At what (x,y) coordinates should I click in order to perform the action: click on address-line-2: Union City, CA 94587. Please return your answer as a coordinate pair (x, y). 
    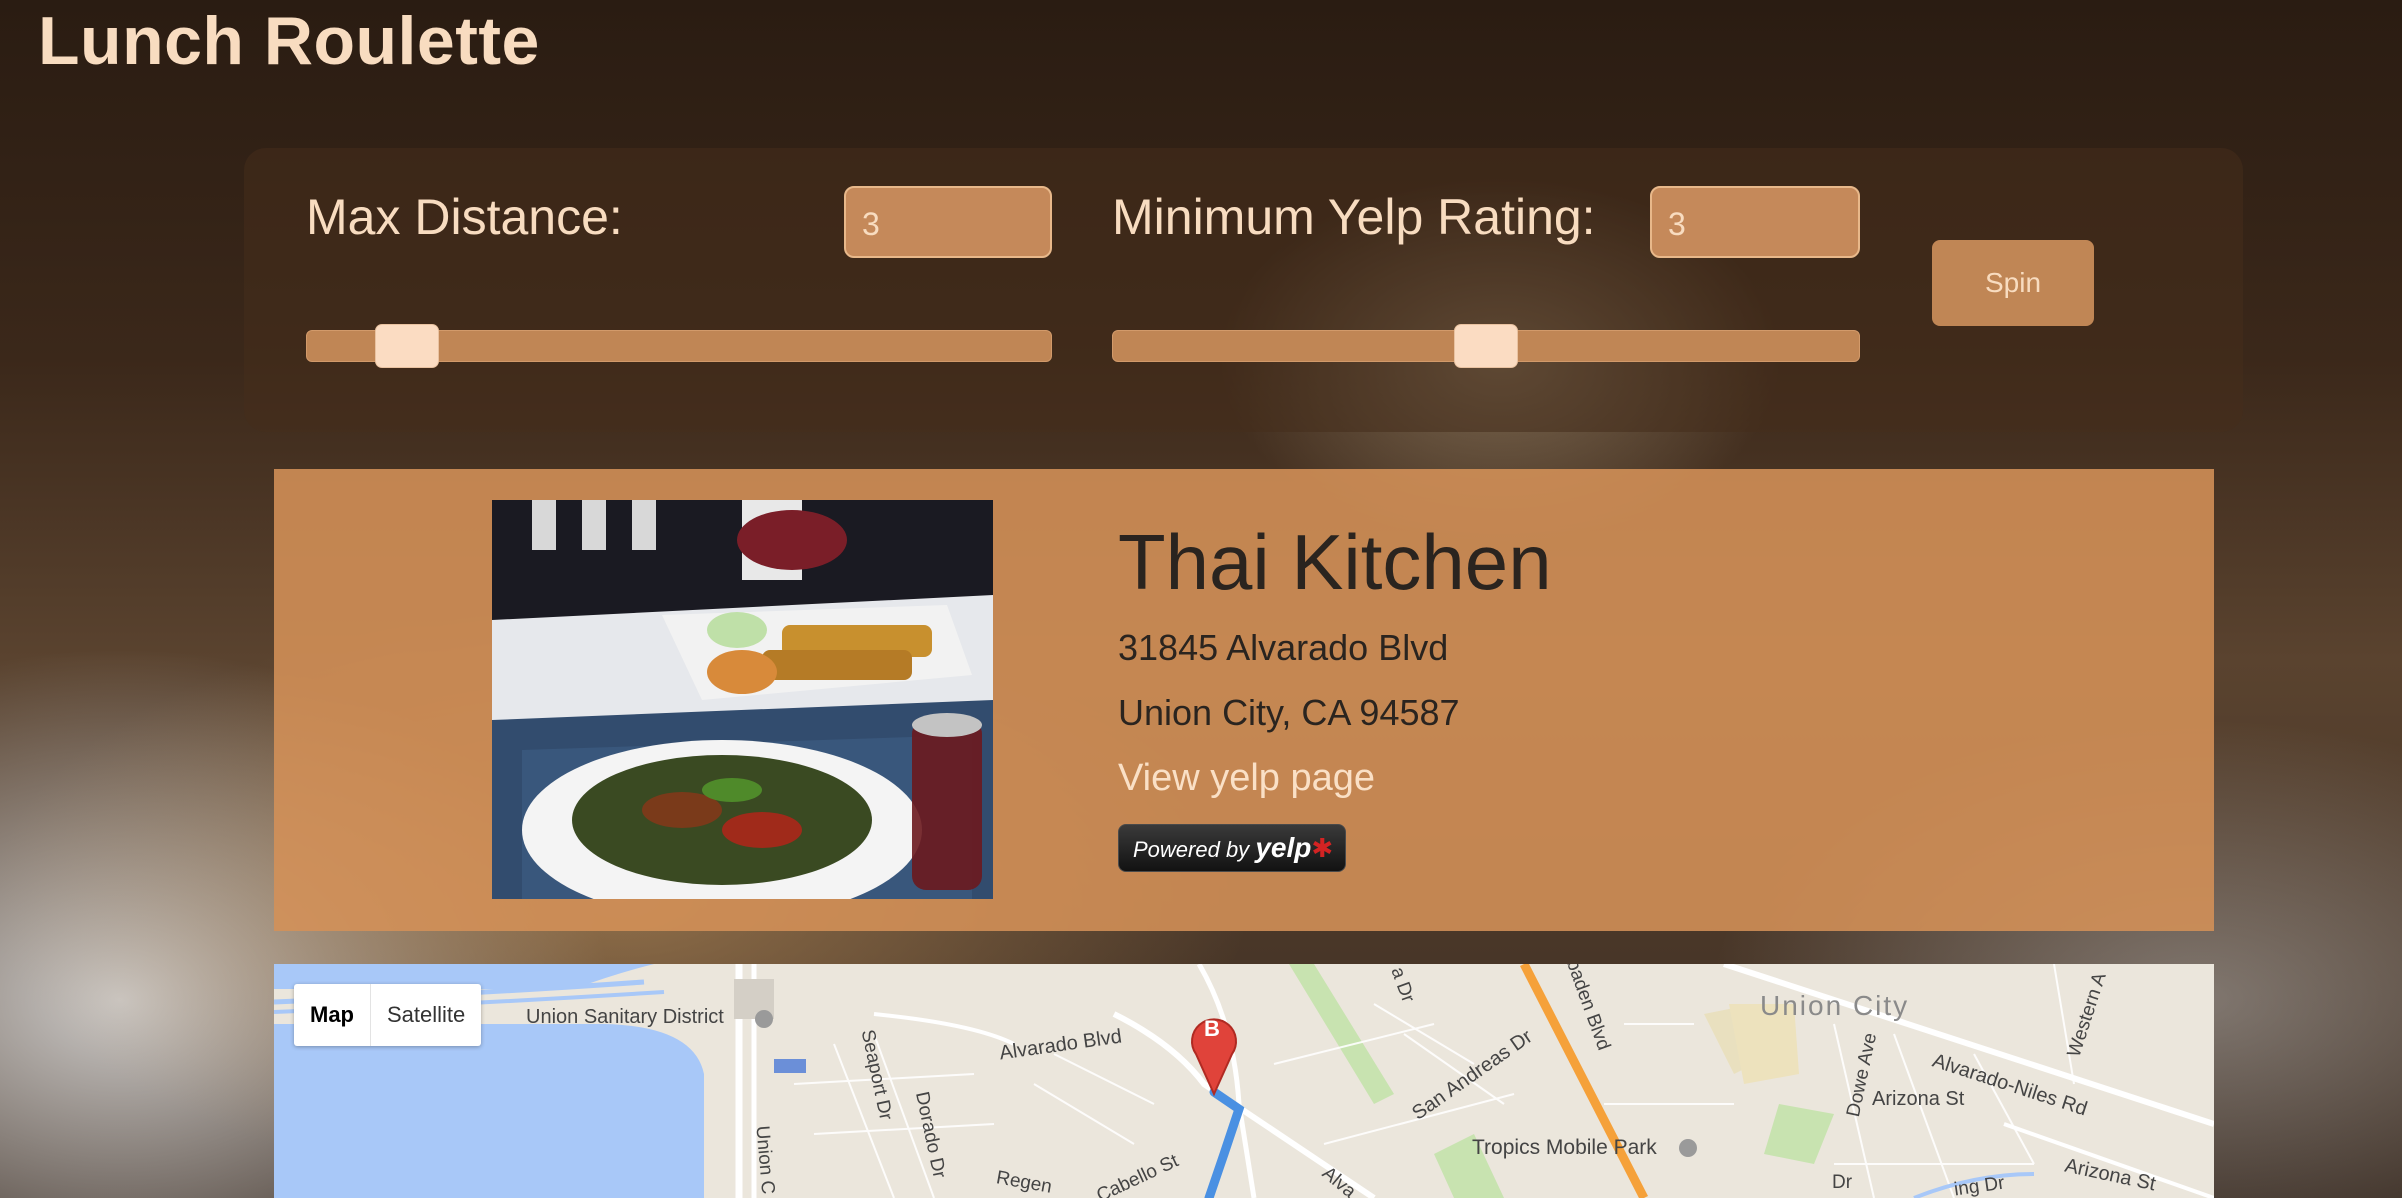
    Looking at the image, I should click on (1289, 712).